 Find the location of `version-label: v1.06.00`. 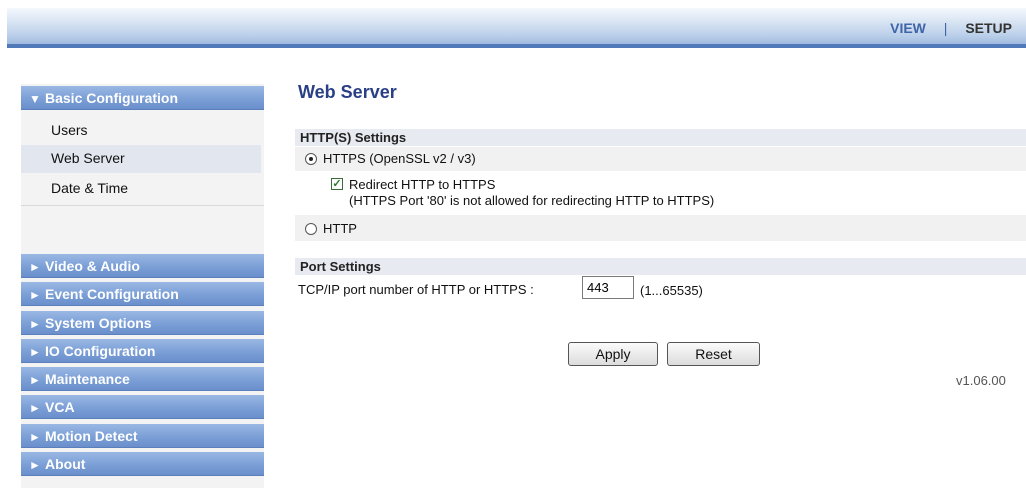

version-label: v1.06.00 is located at coordinates (981, 380).